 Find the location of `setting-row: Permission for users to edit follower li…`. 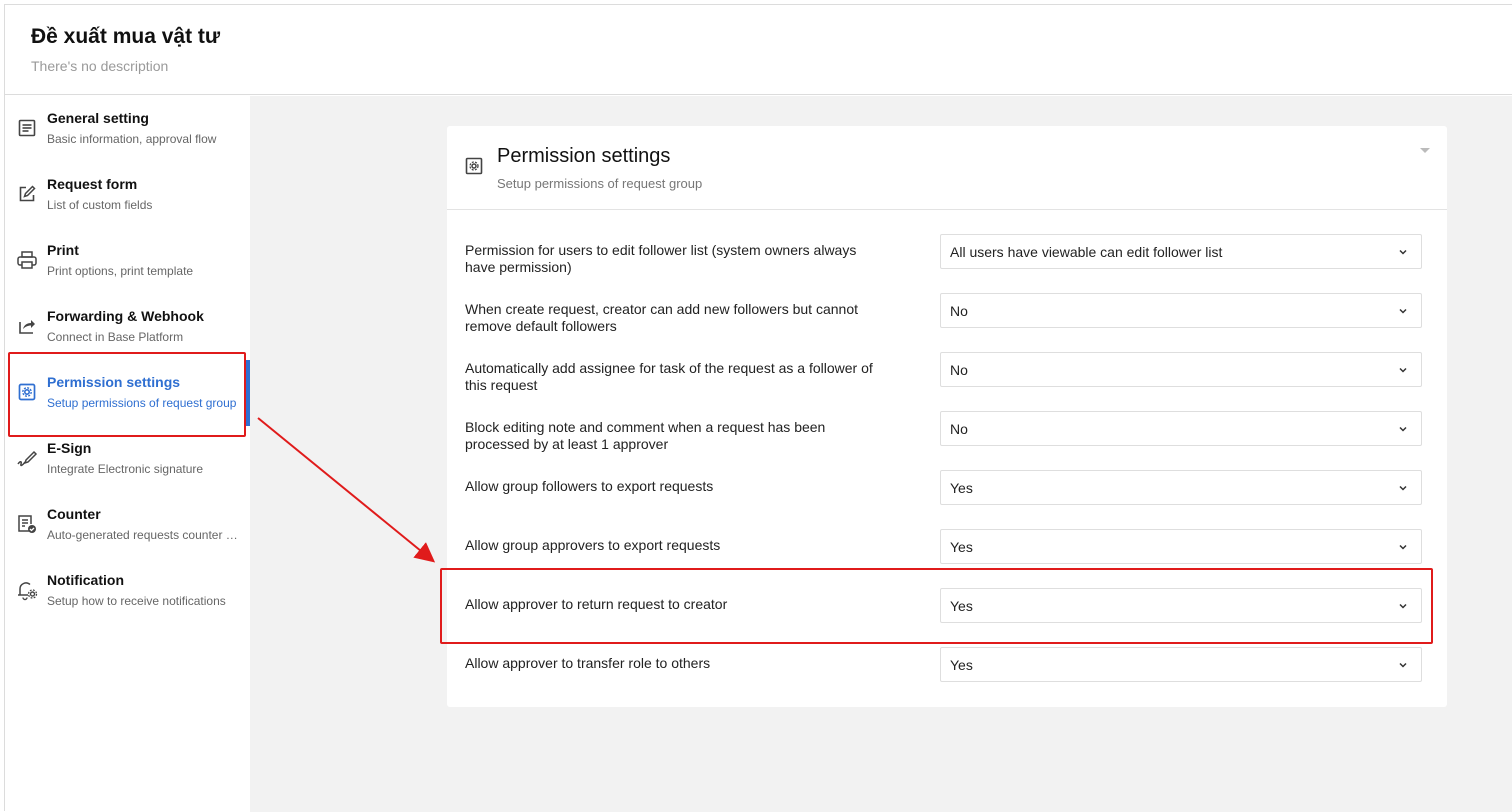

setting-row: Permission for users to edit follower li… is located at coordinates (947, 263).